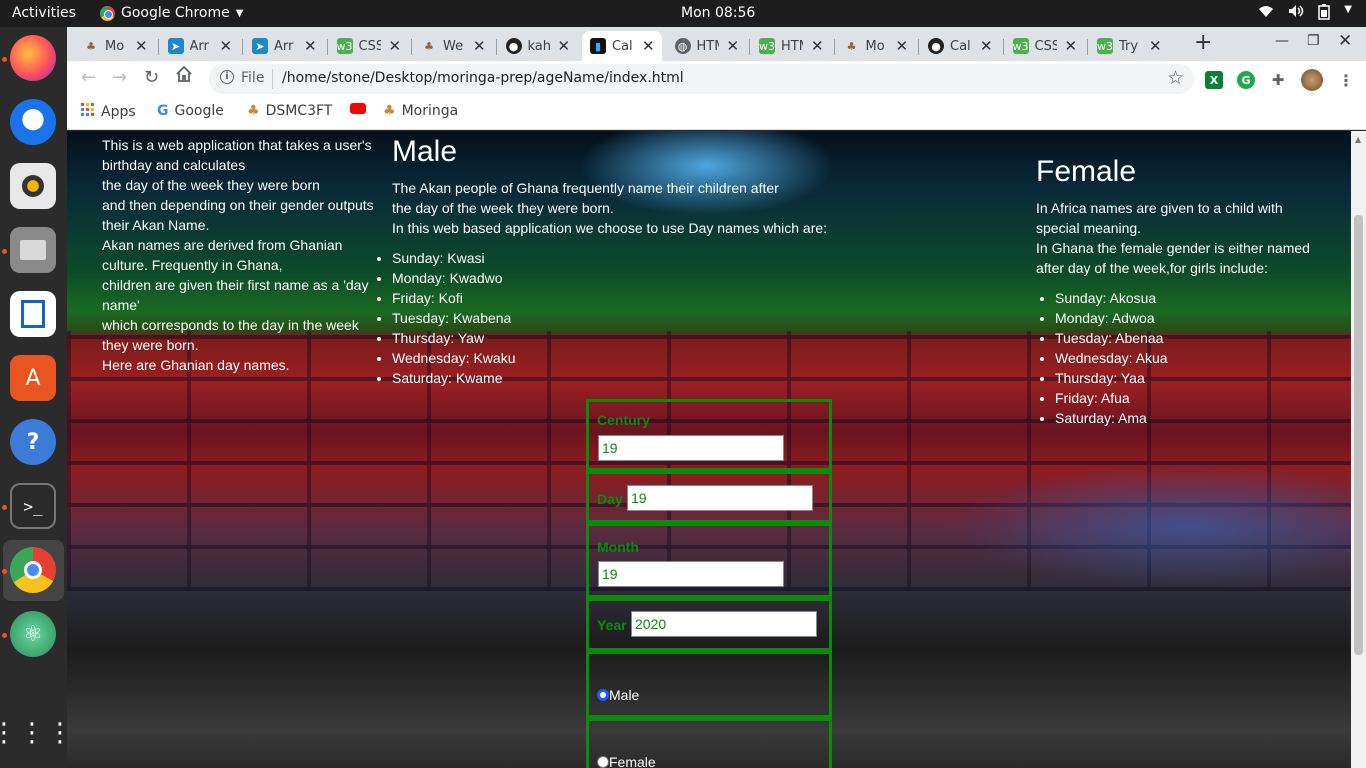  I want to click on youtube-icon, so click(358, 108).